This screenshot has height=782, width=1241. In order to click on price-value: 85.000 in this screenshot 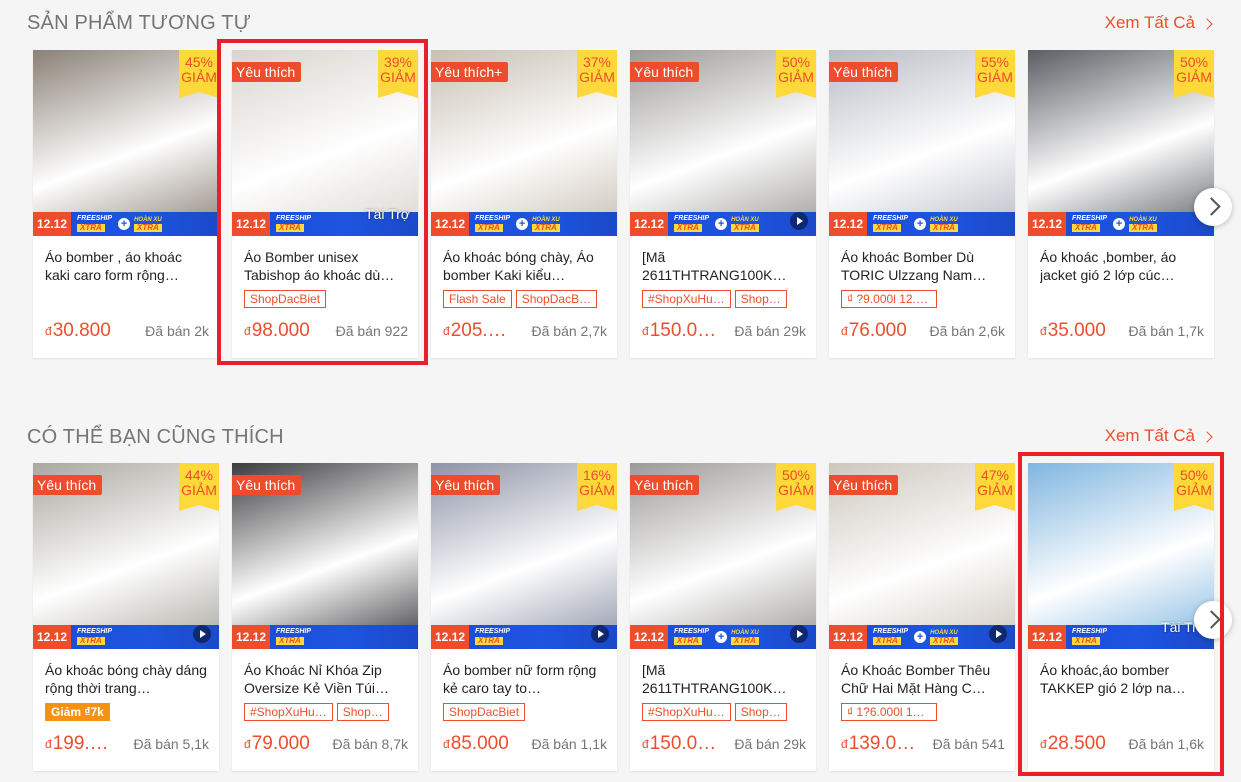, I will do `click(479, 743)`.